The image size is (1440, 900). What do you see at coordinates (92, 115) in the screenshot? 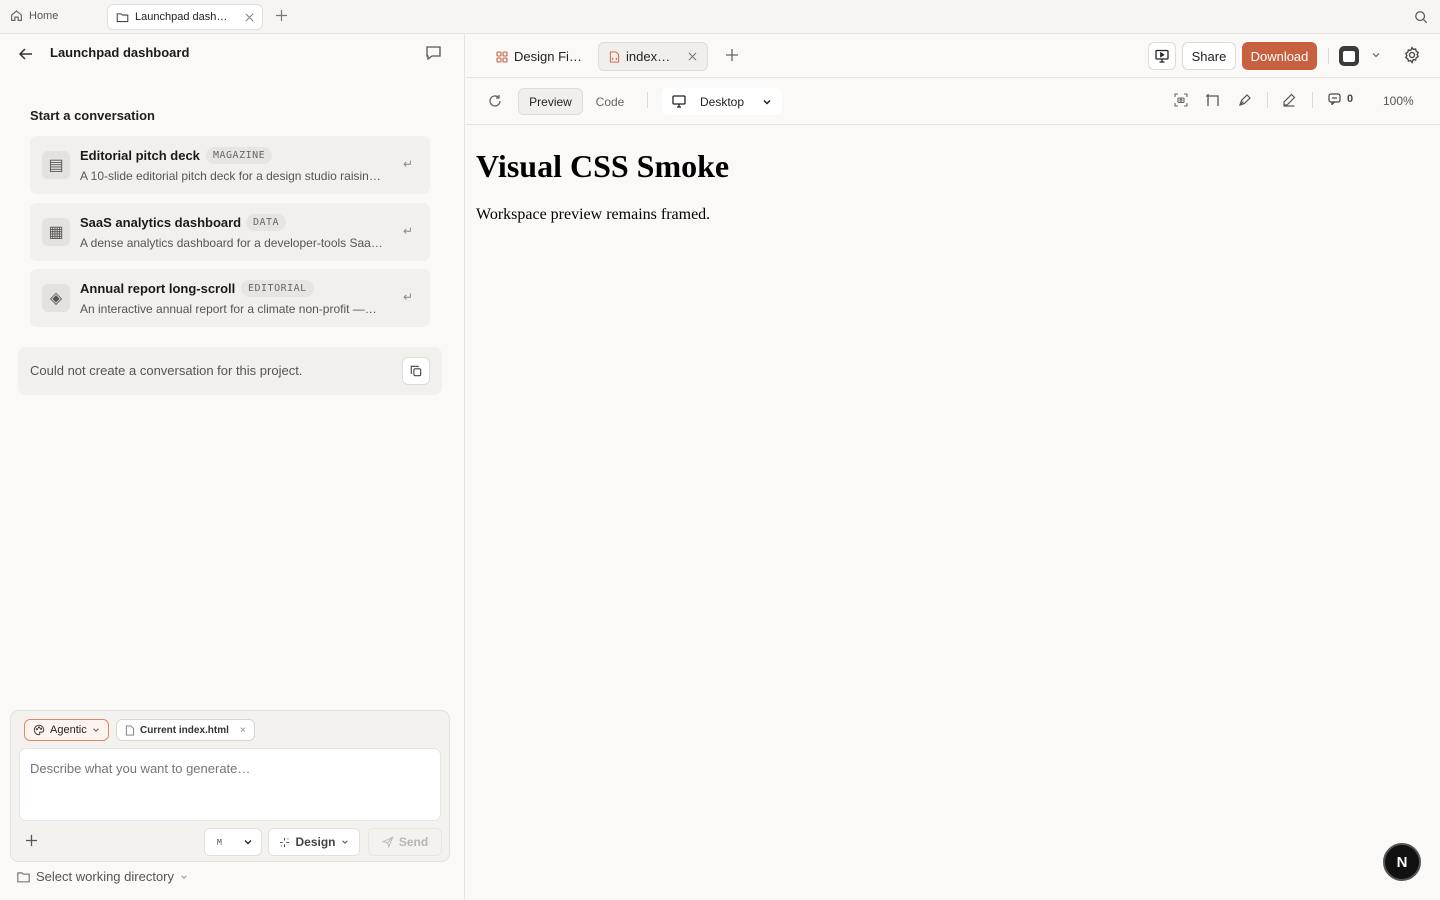
I see `section-title: Start a conversation` at bounding box center [92, 115].